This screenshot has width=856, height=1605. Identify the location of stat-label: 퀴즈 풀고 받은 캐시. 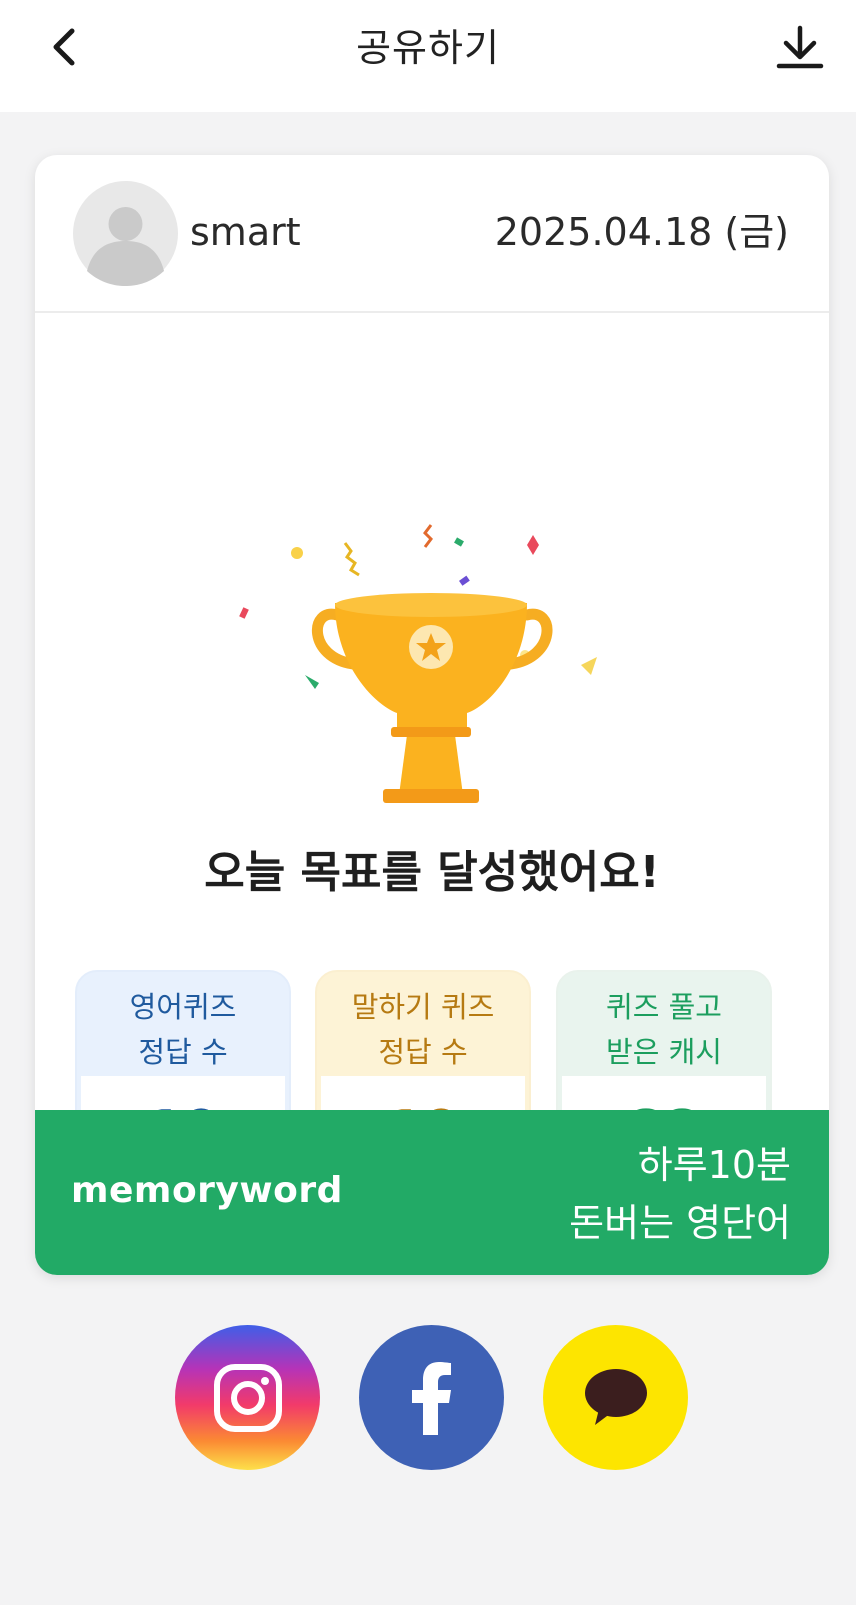
(664, 1029).